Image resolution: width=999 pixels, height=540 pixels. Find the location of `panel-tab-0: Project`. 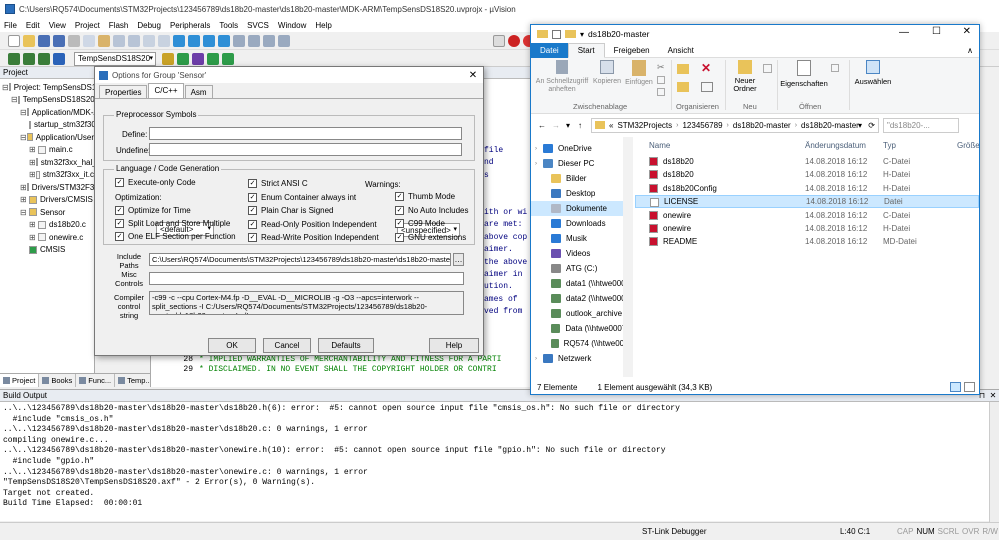

panel-tab-0: Project is located at coordinates (20, 380).